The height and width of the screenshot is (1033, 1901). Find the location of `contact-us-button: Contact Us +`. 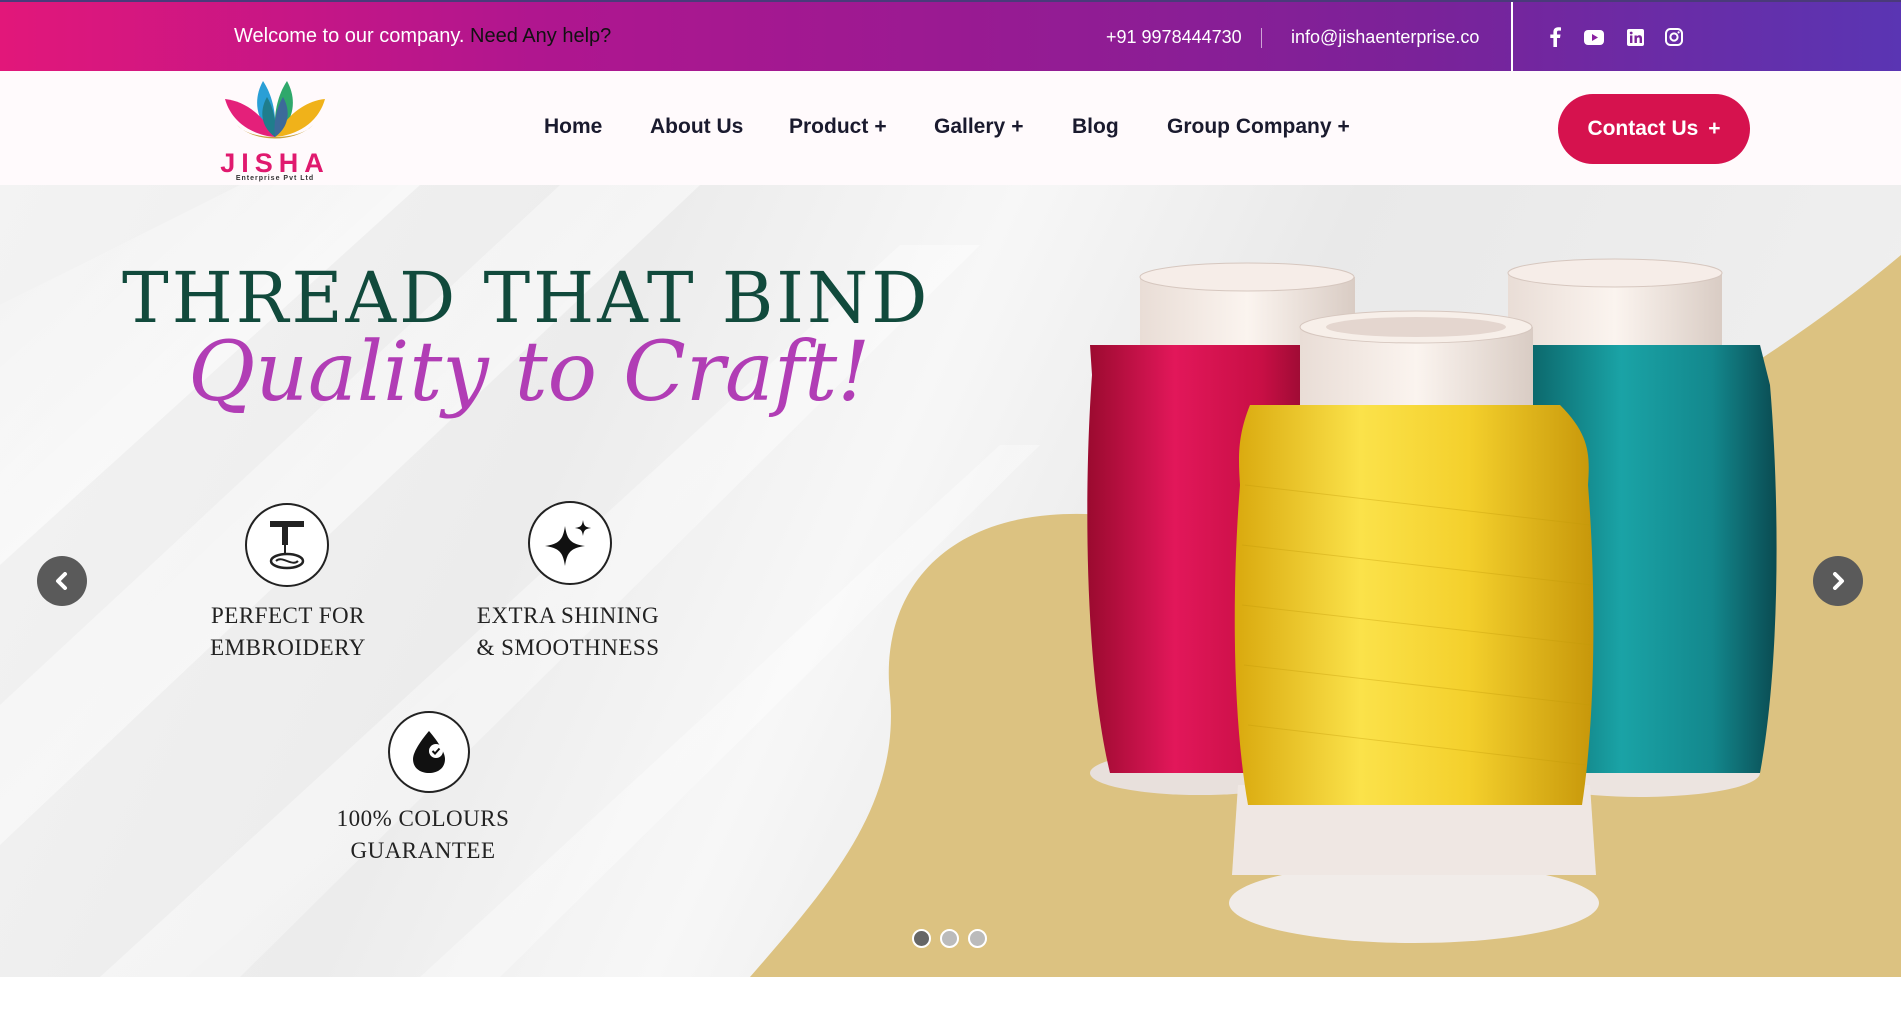

contact-us-button: Contact Us + is located at coordinates (1654, 129).